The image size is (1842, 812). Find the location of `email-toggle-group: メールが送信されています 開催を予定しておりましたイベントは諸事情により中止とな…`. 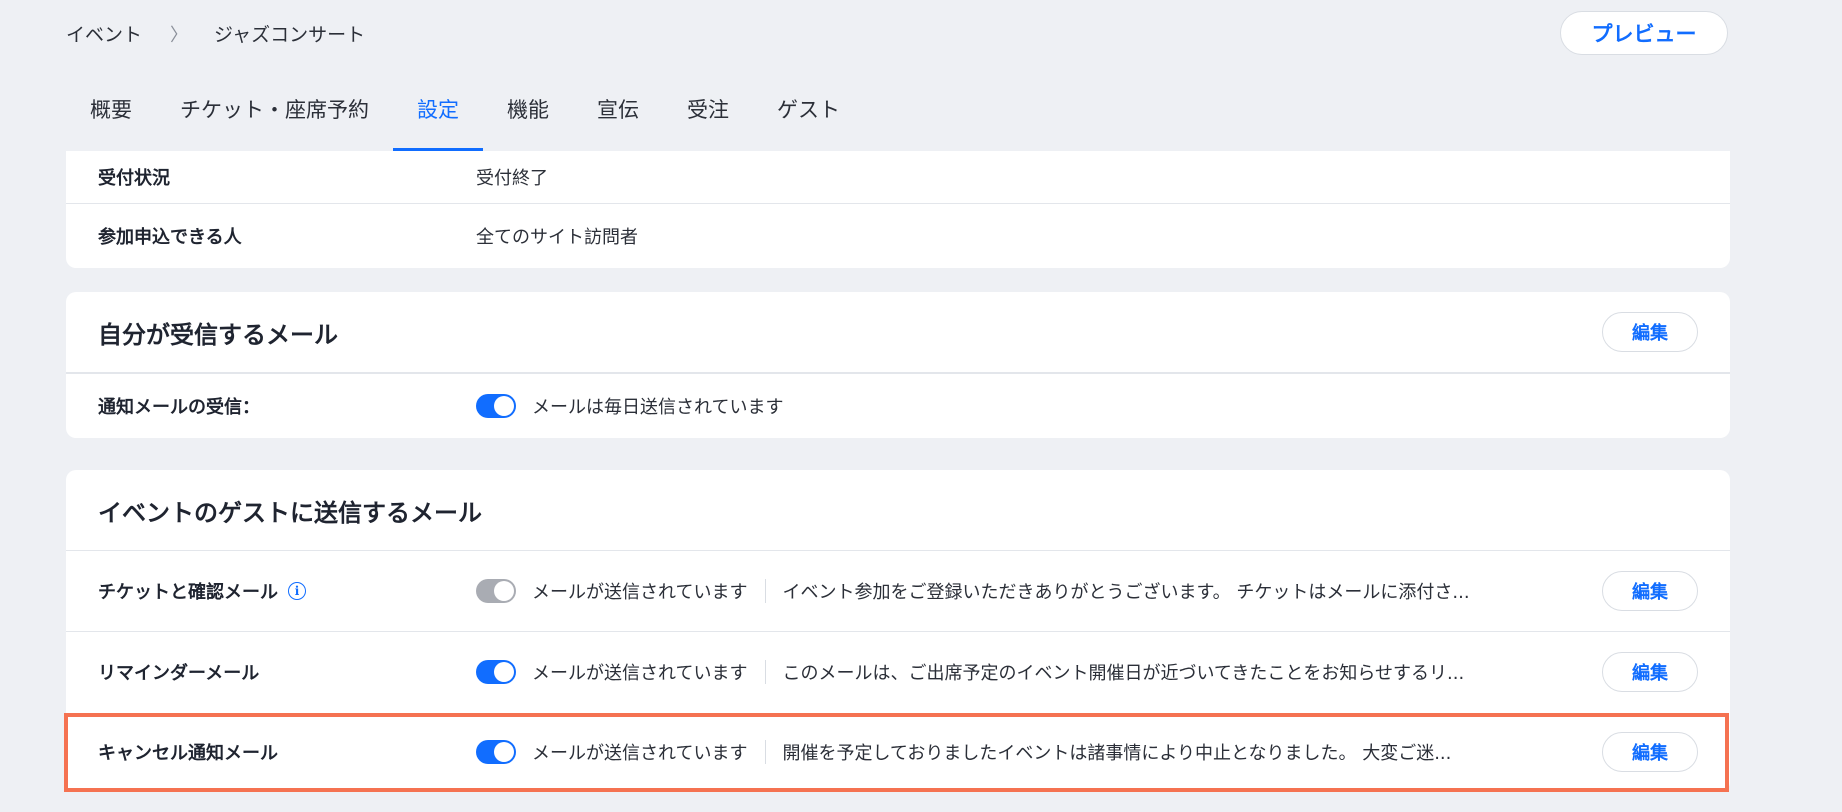

email-toggle-group: メールが送信されています 開催を予定しておりましたイベントは諸事情により中止とな… is located at coordinates (963, 752).